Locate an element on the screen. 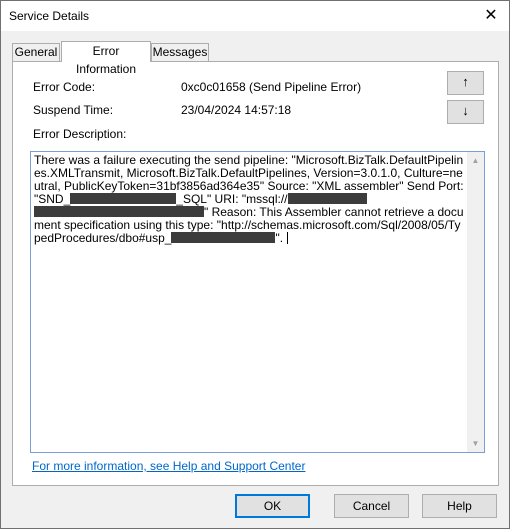 The width and height of the screenshot is (510, 529). text-caret is located at coordinates (288, 238).